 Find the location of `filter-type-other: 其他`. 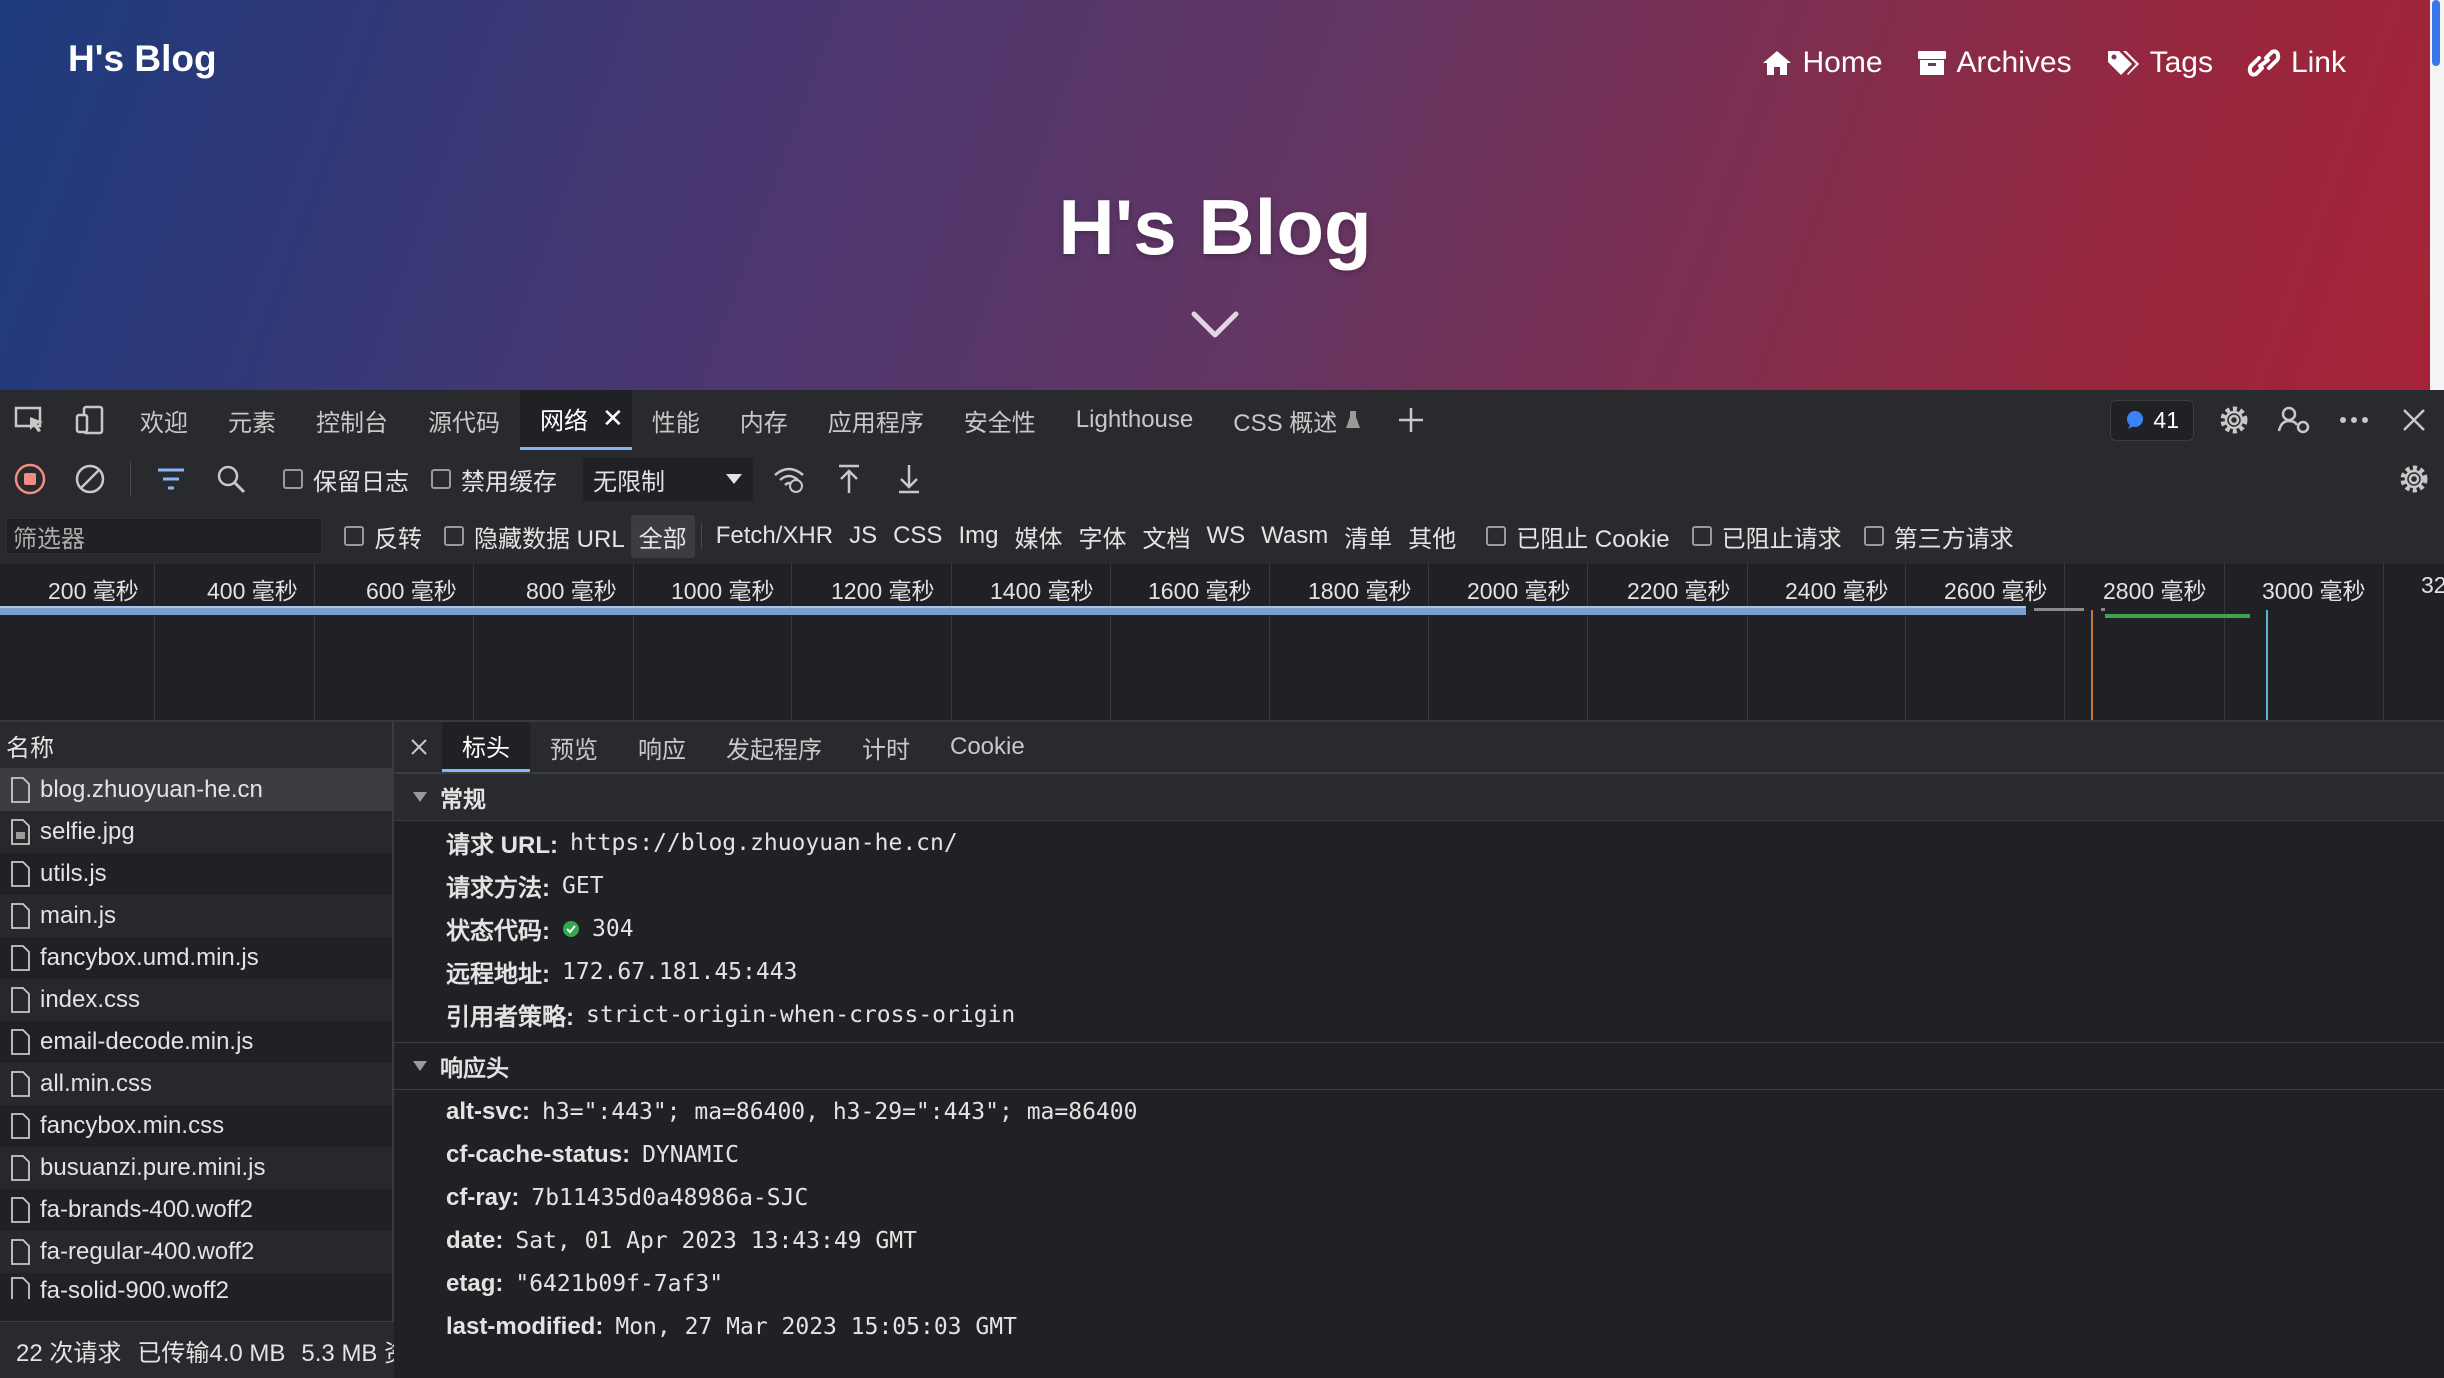

filter-type-other: 其他 is located at coordinates (1432, 536).